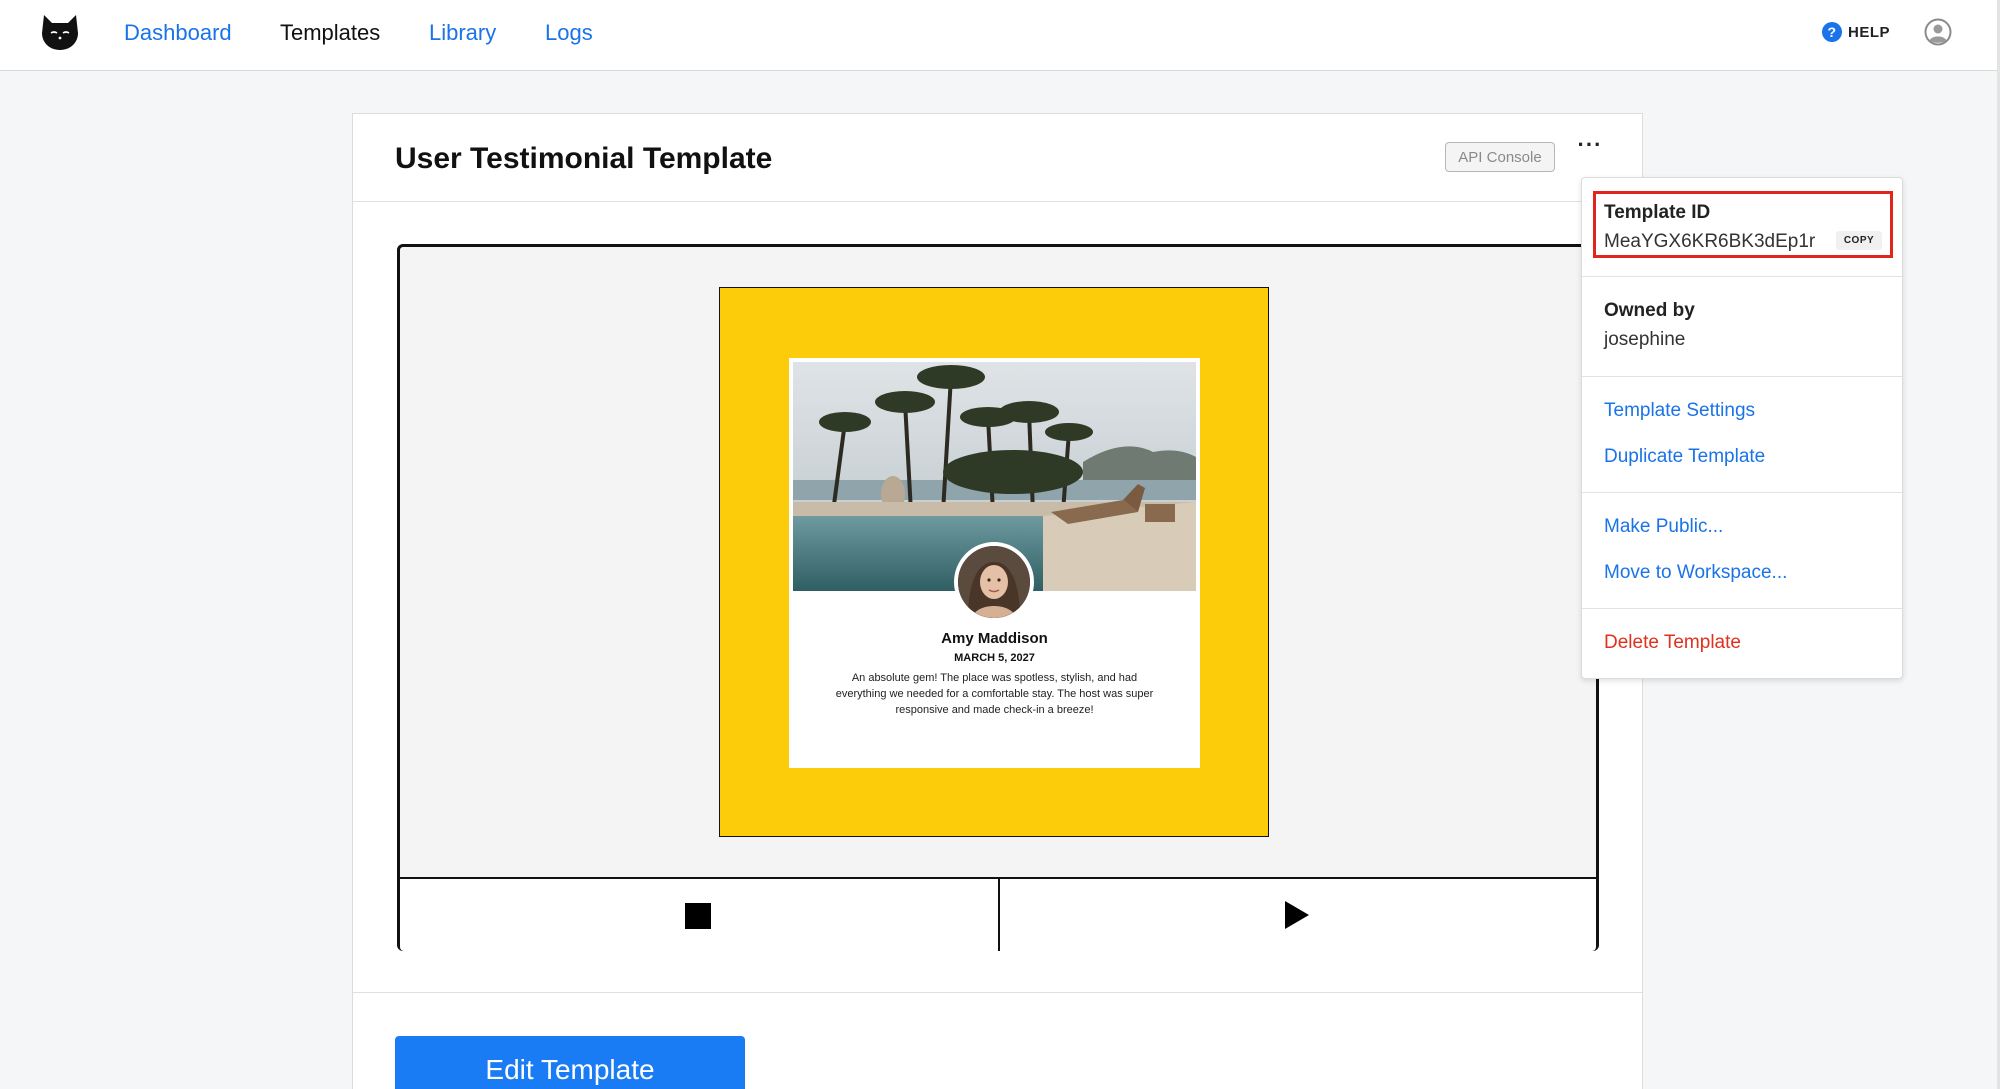 This screenshot has height=1089, width=2000. I want to click on reviewer-avatar, so click(994, 582).